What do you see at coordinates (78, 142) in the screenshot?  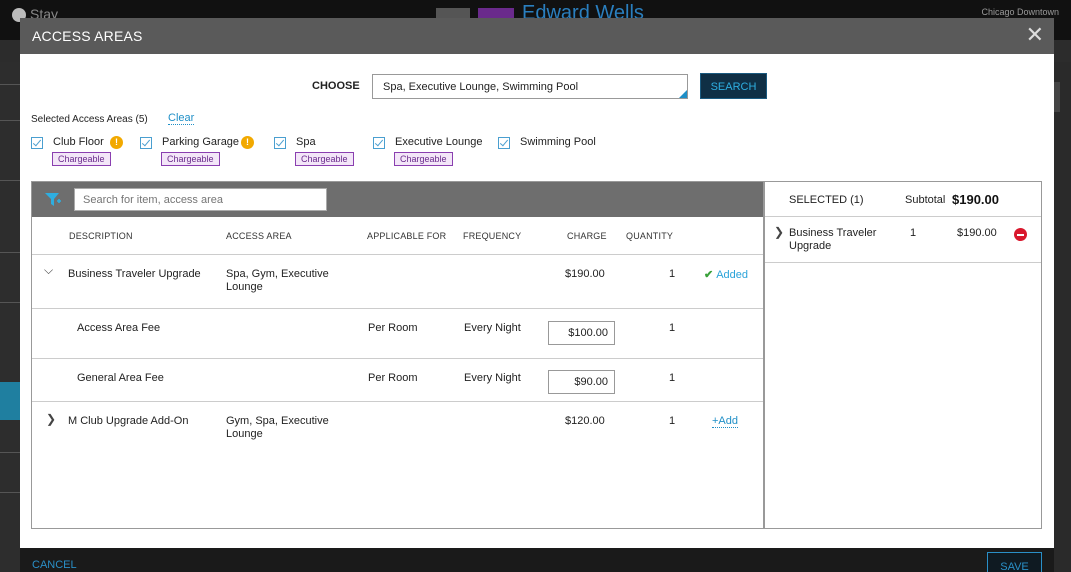 I see `area-name: Club Floor` at bounding box center [78, 142].